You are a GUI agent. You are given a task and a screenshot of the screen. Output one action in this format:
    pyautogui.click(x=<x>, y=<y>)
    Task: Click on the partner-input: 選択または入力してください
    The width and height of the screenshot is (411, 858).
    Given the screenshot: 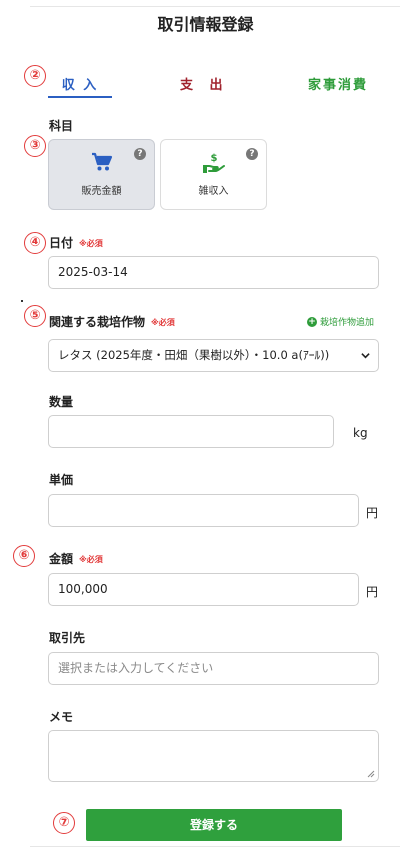 What is the action you would take?
    pyautogui.click(x=213, y=668)
    